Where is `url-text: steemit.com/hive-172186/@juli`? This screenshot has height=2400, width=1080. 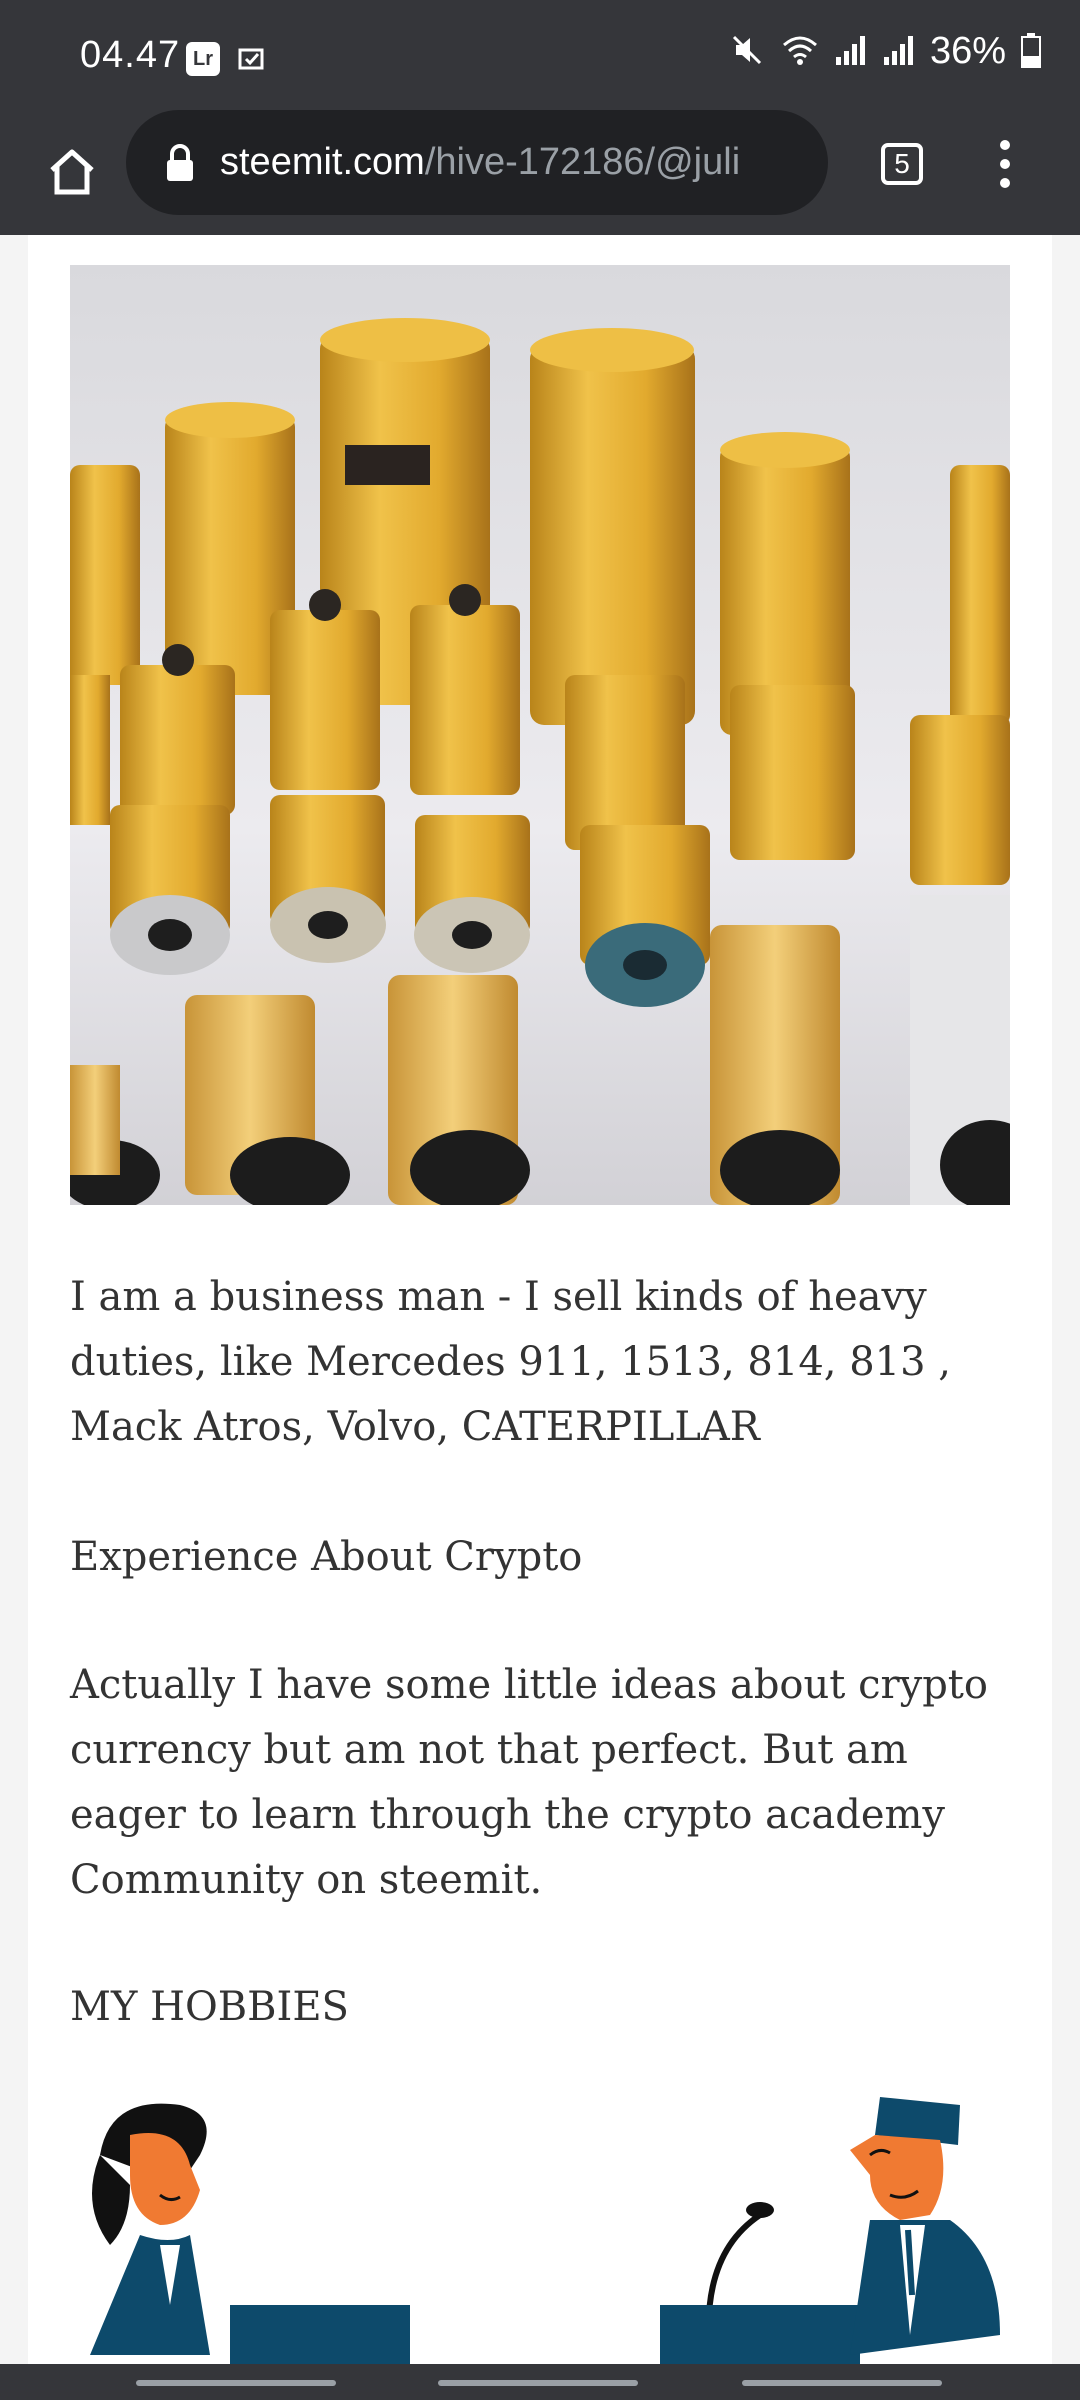 url-text: steemit.com/hive-172186/@juli is located at coordinates (515, 162).